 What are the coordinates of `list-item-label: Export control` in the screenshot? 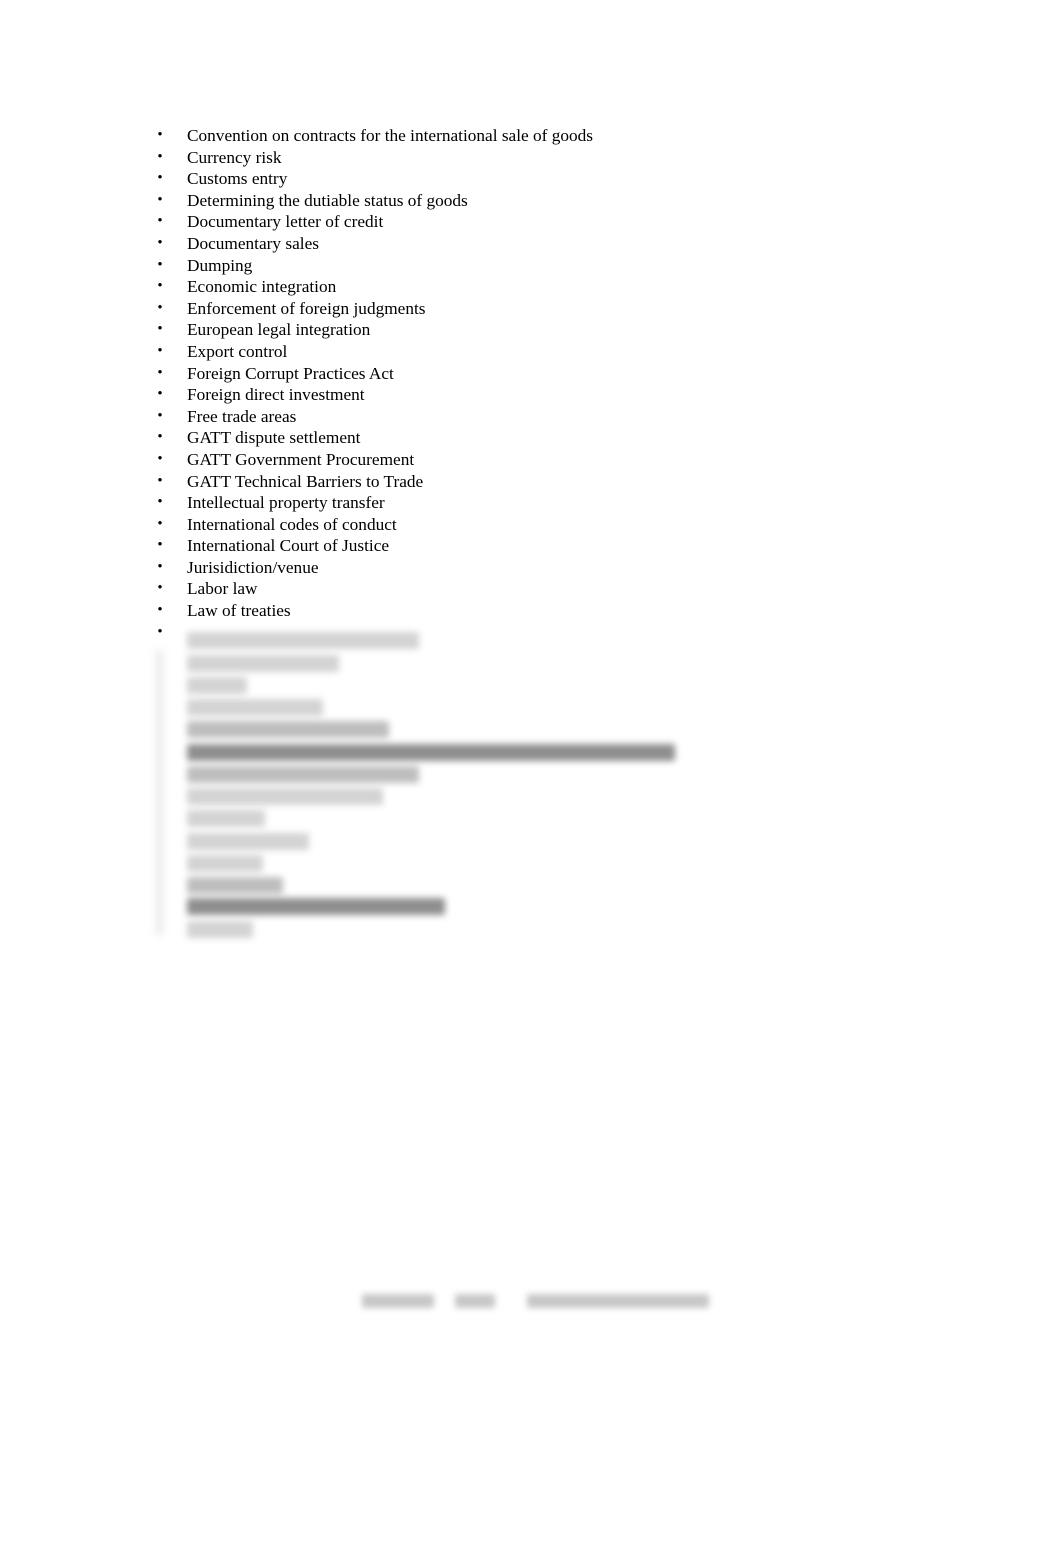 It's located at (237, 351).